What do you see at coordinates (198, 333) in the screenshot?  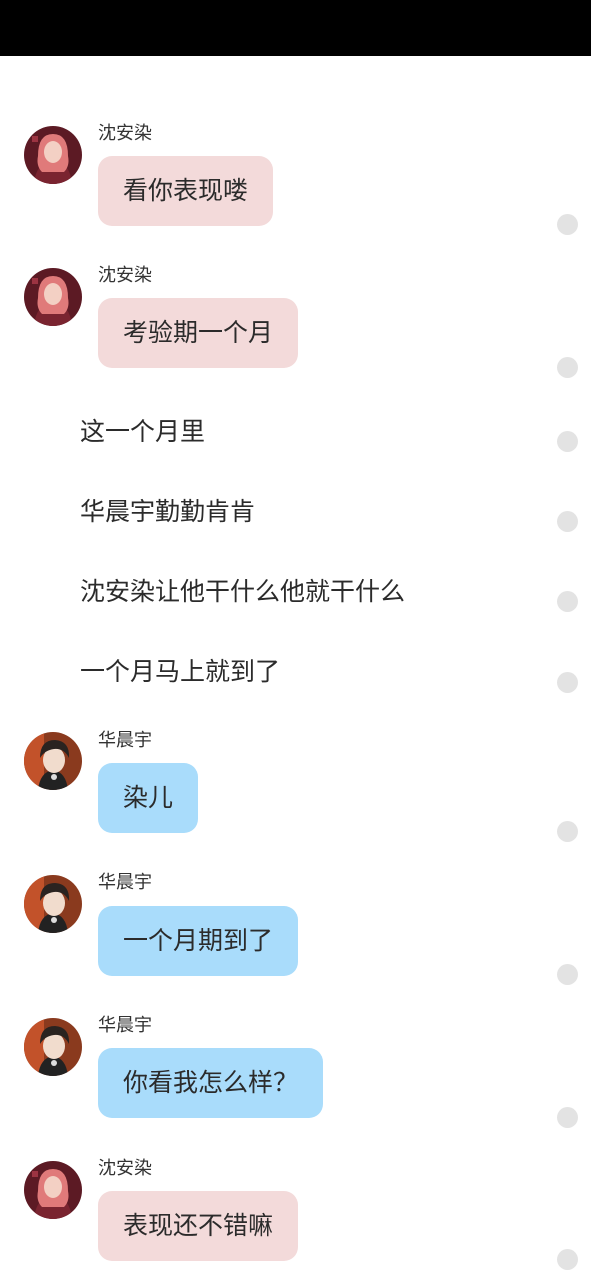 I see `message-bubble: 考验期一个月` at bounding box center [198, 333].